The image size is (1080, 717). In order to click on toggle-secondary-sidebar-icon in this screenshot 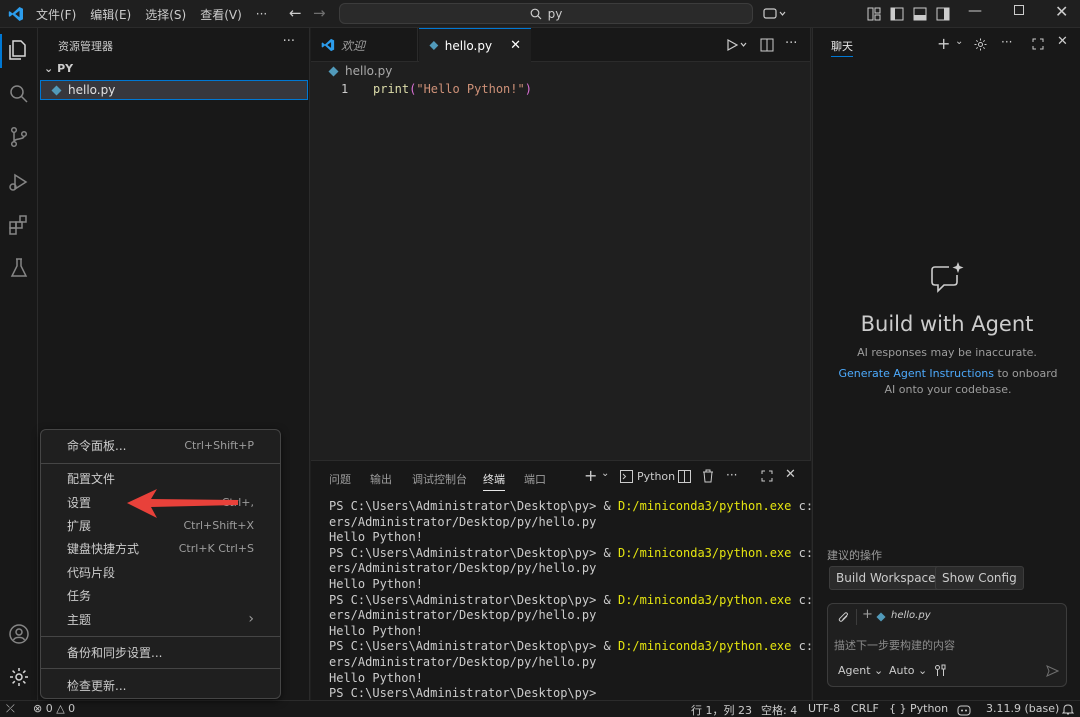, I will do `click(943, 14)`.